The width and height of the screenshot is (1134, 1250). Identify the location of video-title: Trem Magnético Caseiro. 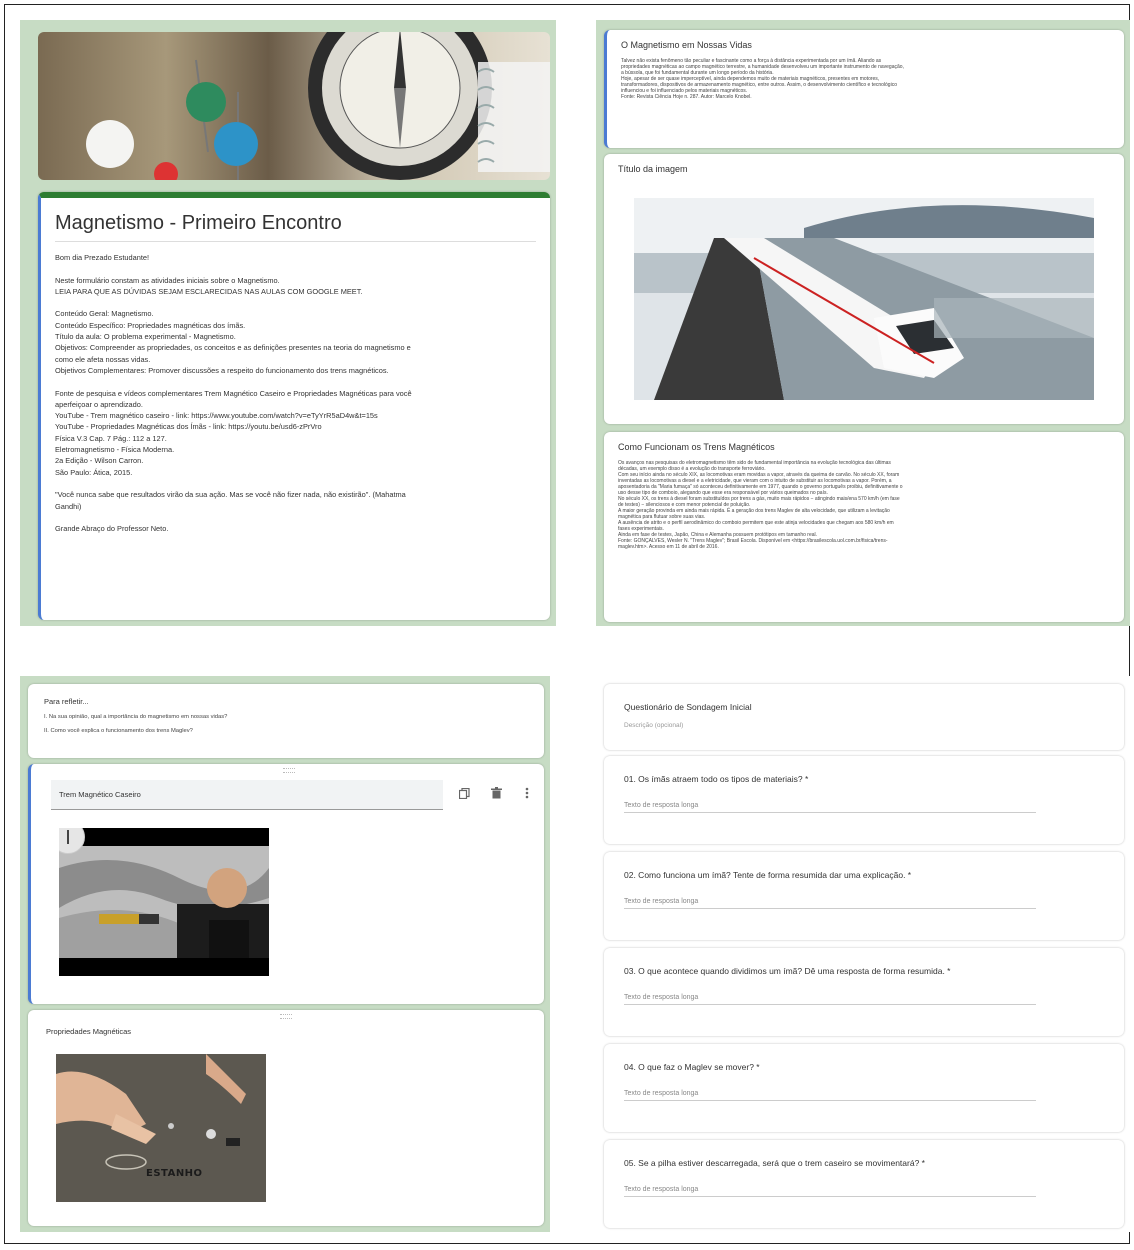
(100, 794).